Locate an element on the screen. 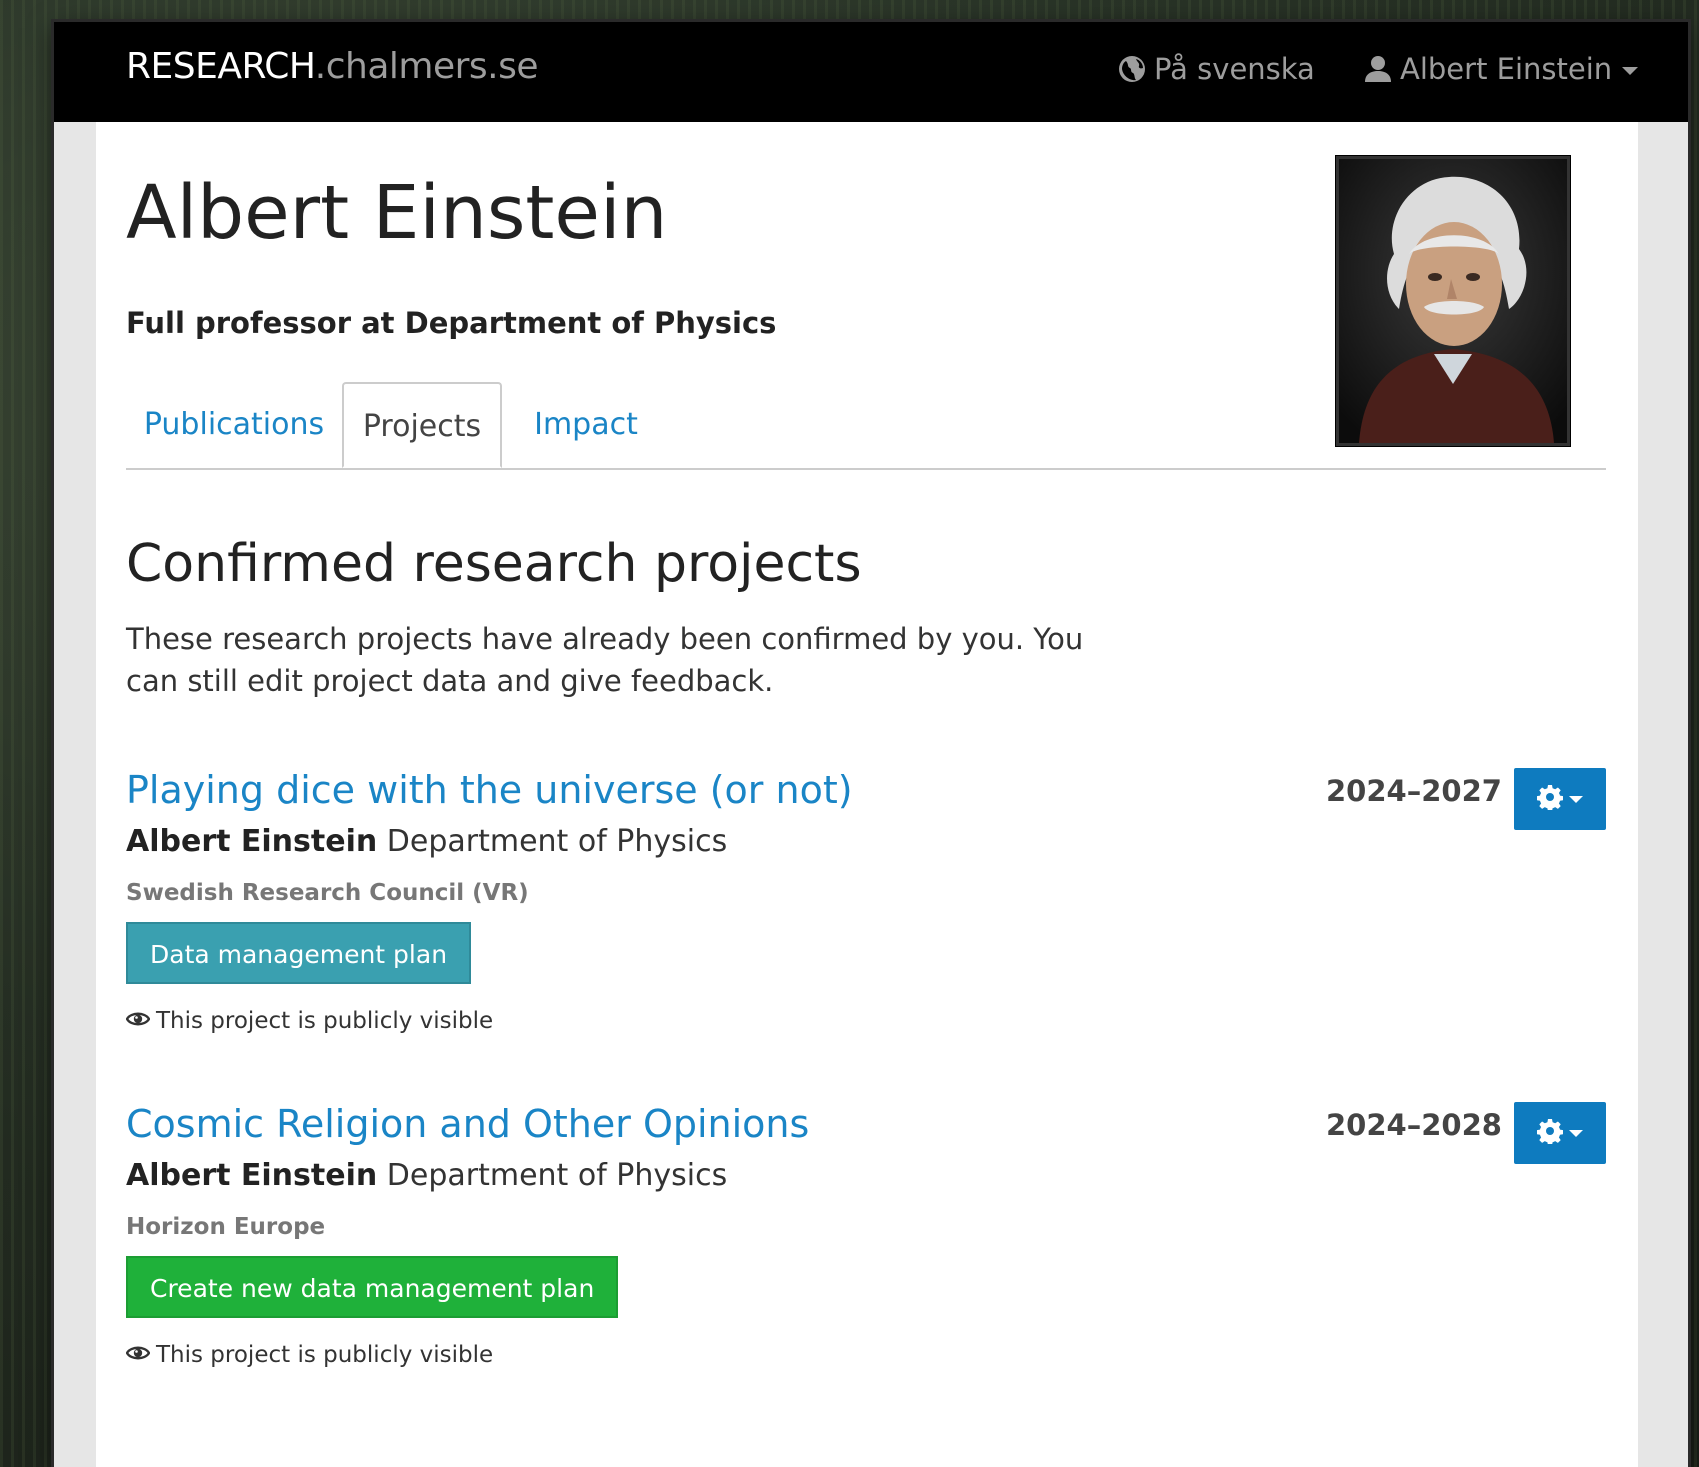 This screenshot has width=1699, height=1467. data-management-plan-button: Data management plan is located at coordinates (299, 953).